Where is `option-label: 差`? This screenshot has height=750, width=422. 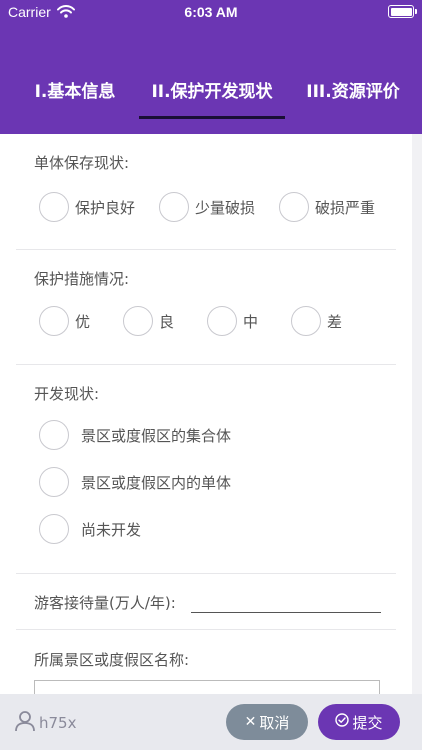 option-label: 差 is located at coordinates (335, 321).